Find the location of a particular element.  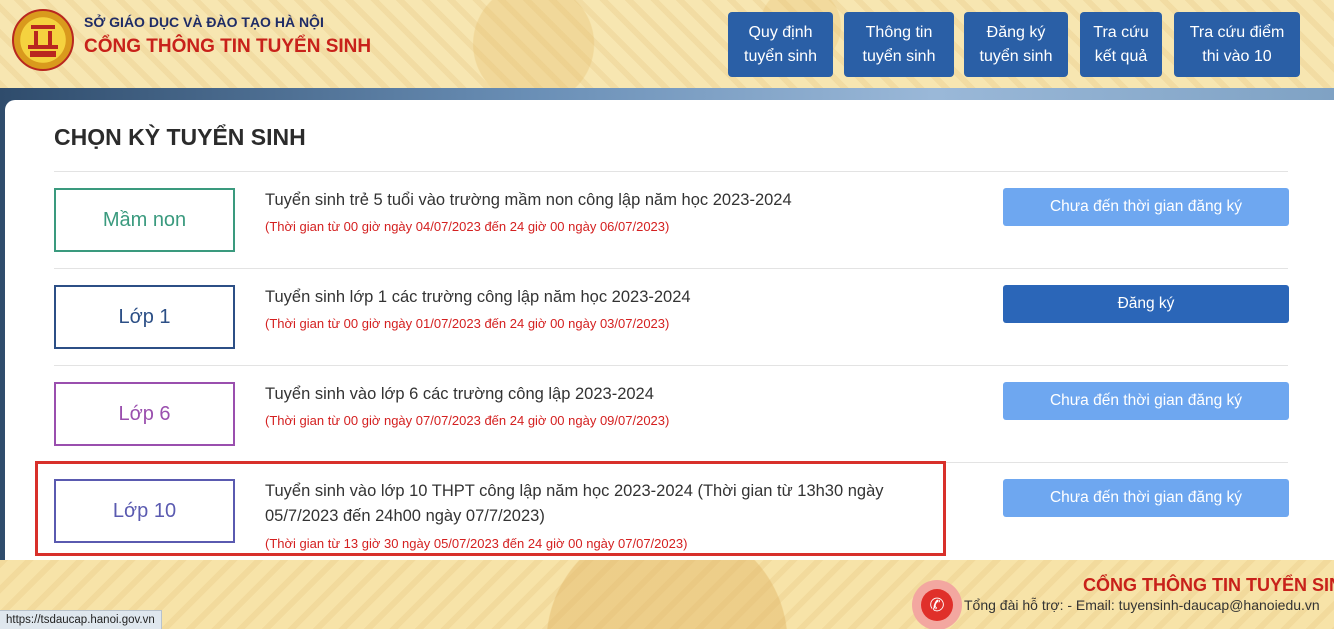

nav-label: Đăng ký tuyển sinh is located at coordinates (1016, 44).